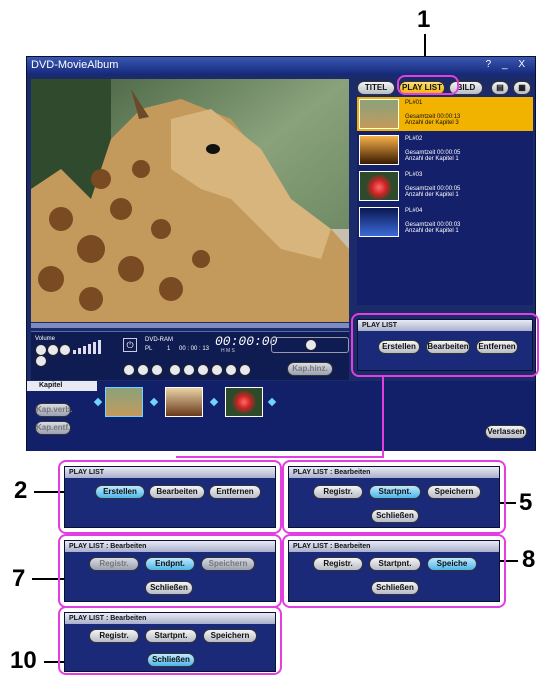 The width and height of the screenshot is (546, 675). Describe the element at coordinates (414, 139) in the screenshot. I see `playlist-name: PL#02` at that location.